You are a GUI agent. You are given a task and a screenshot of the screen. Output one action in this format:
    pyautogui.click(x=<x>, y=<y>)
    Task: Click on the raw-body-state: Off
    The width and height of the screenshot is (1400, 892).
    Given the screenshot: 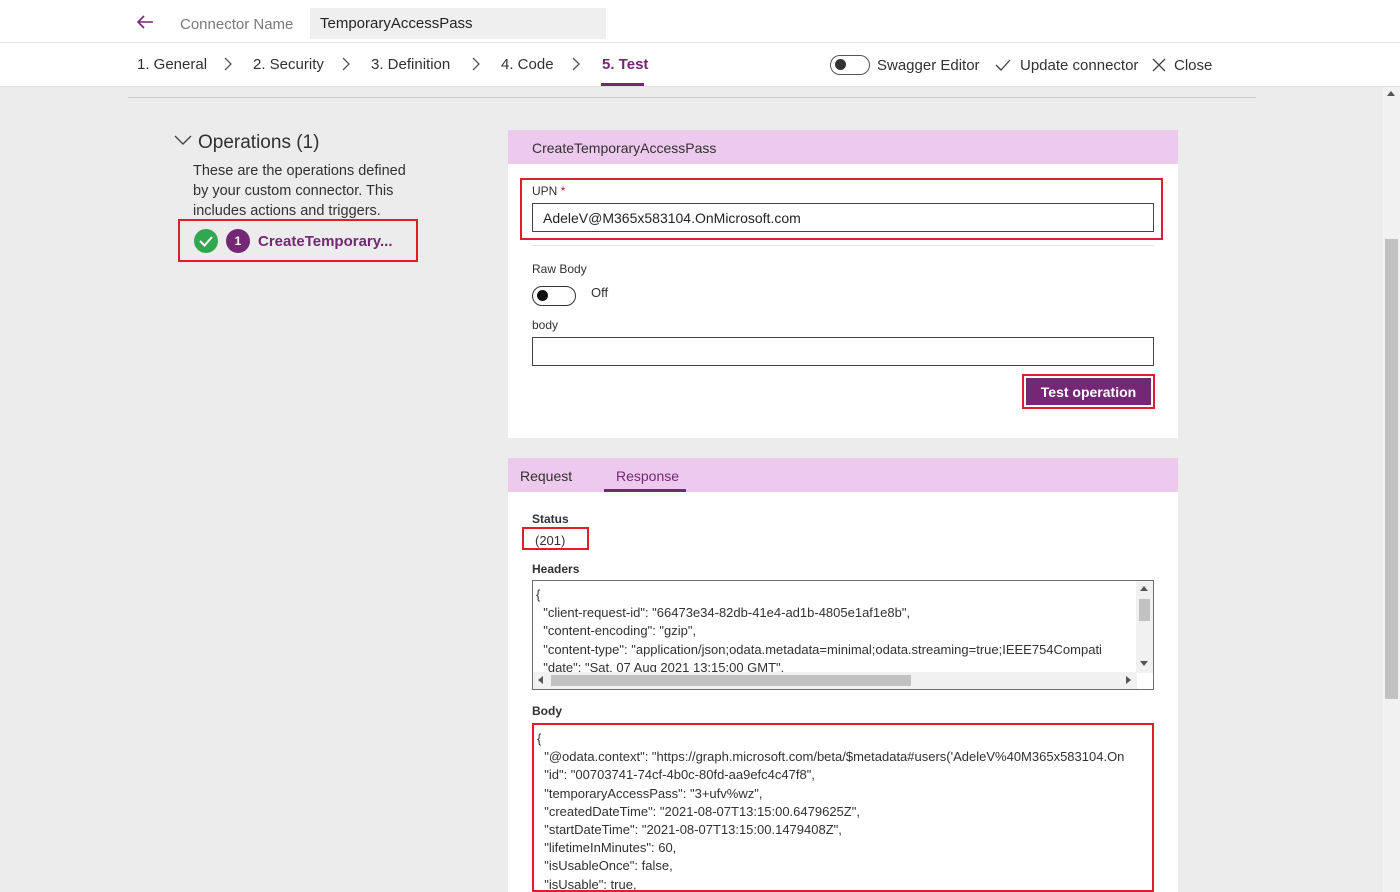 What is the action you would take?
    pyautogui.click(x=600, y=292)
    